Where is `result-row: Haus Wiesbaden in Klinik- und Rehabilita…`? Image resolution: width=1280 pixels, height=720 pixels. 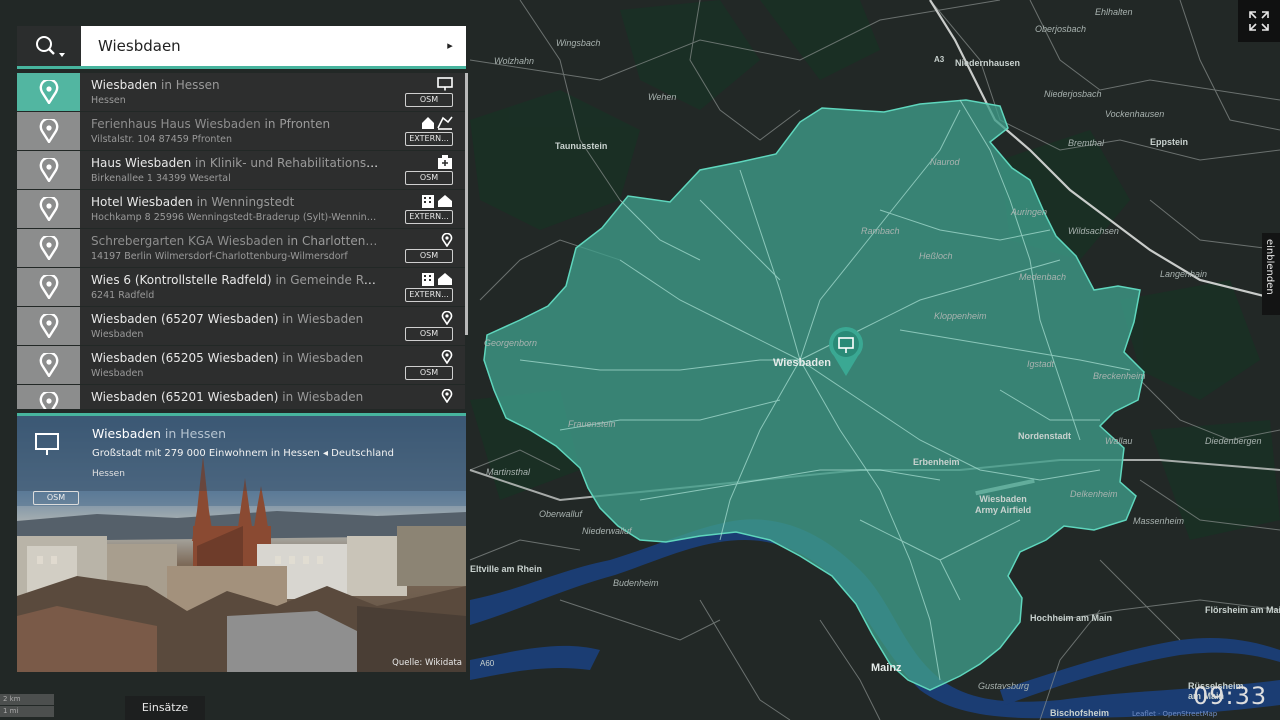 result-row: Haus Wiesbaden in Klinik- und Rehabilita… is located at coordinates (241, 170).